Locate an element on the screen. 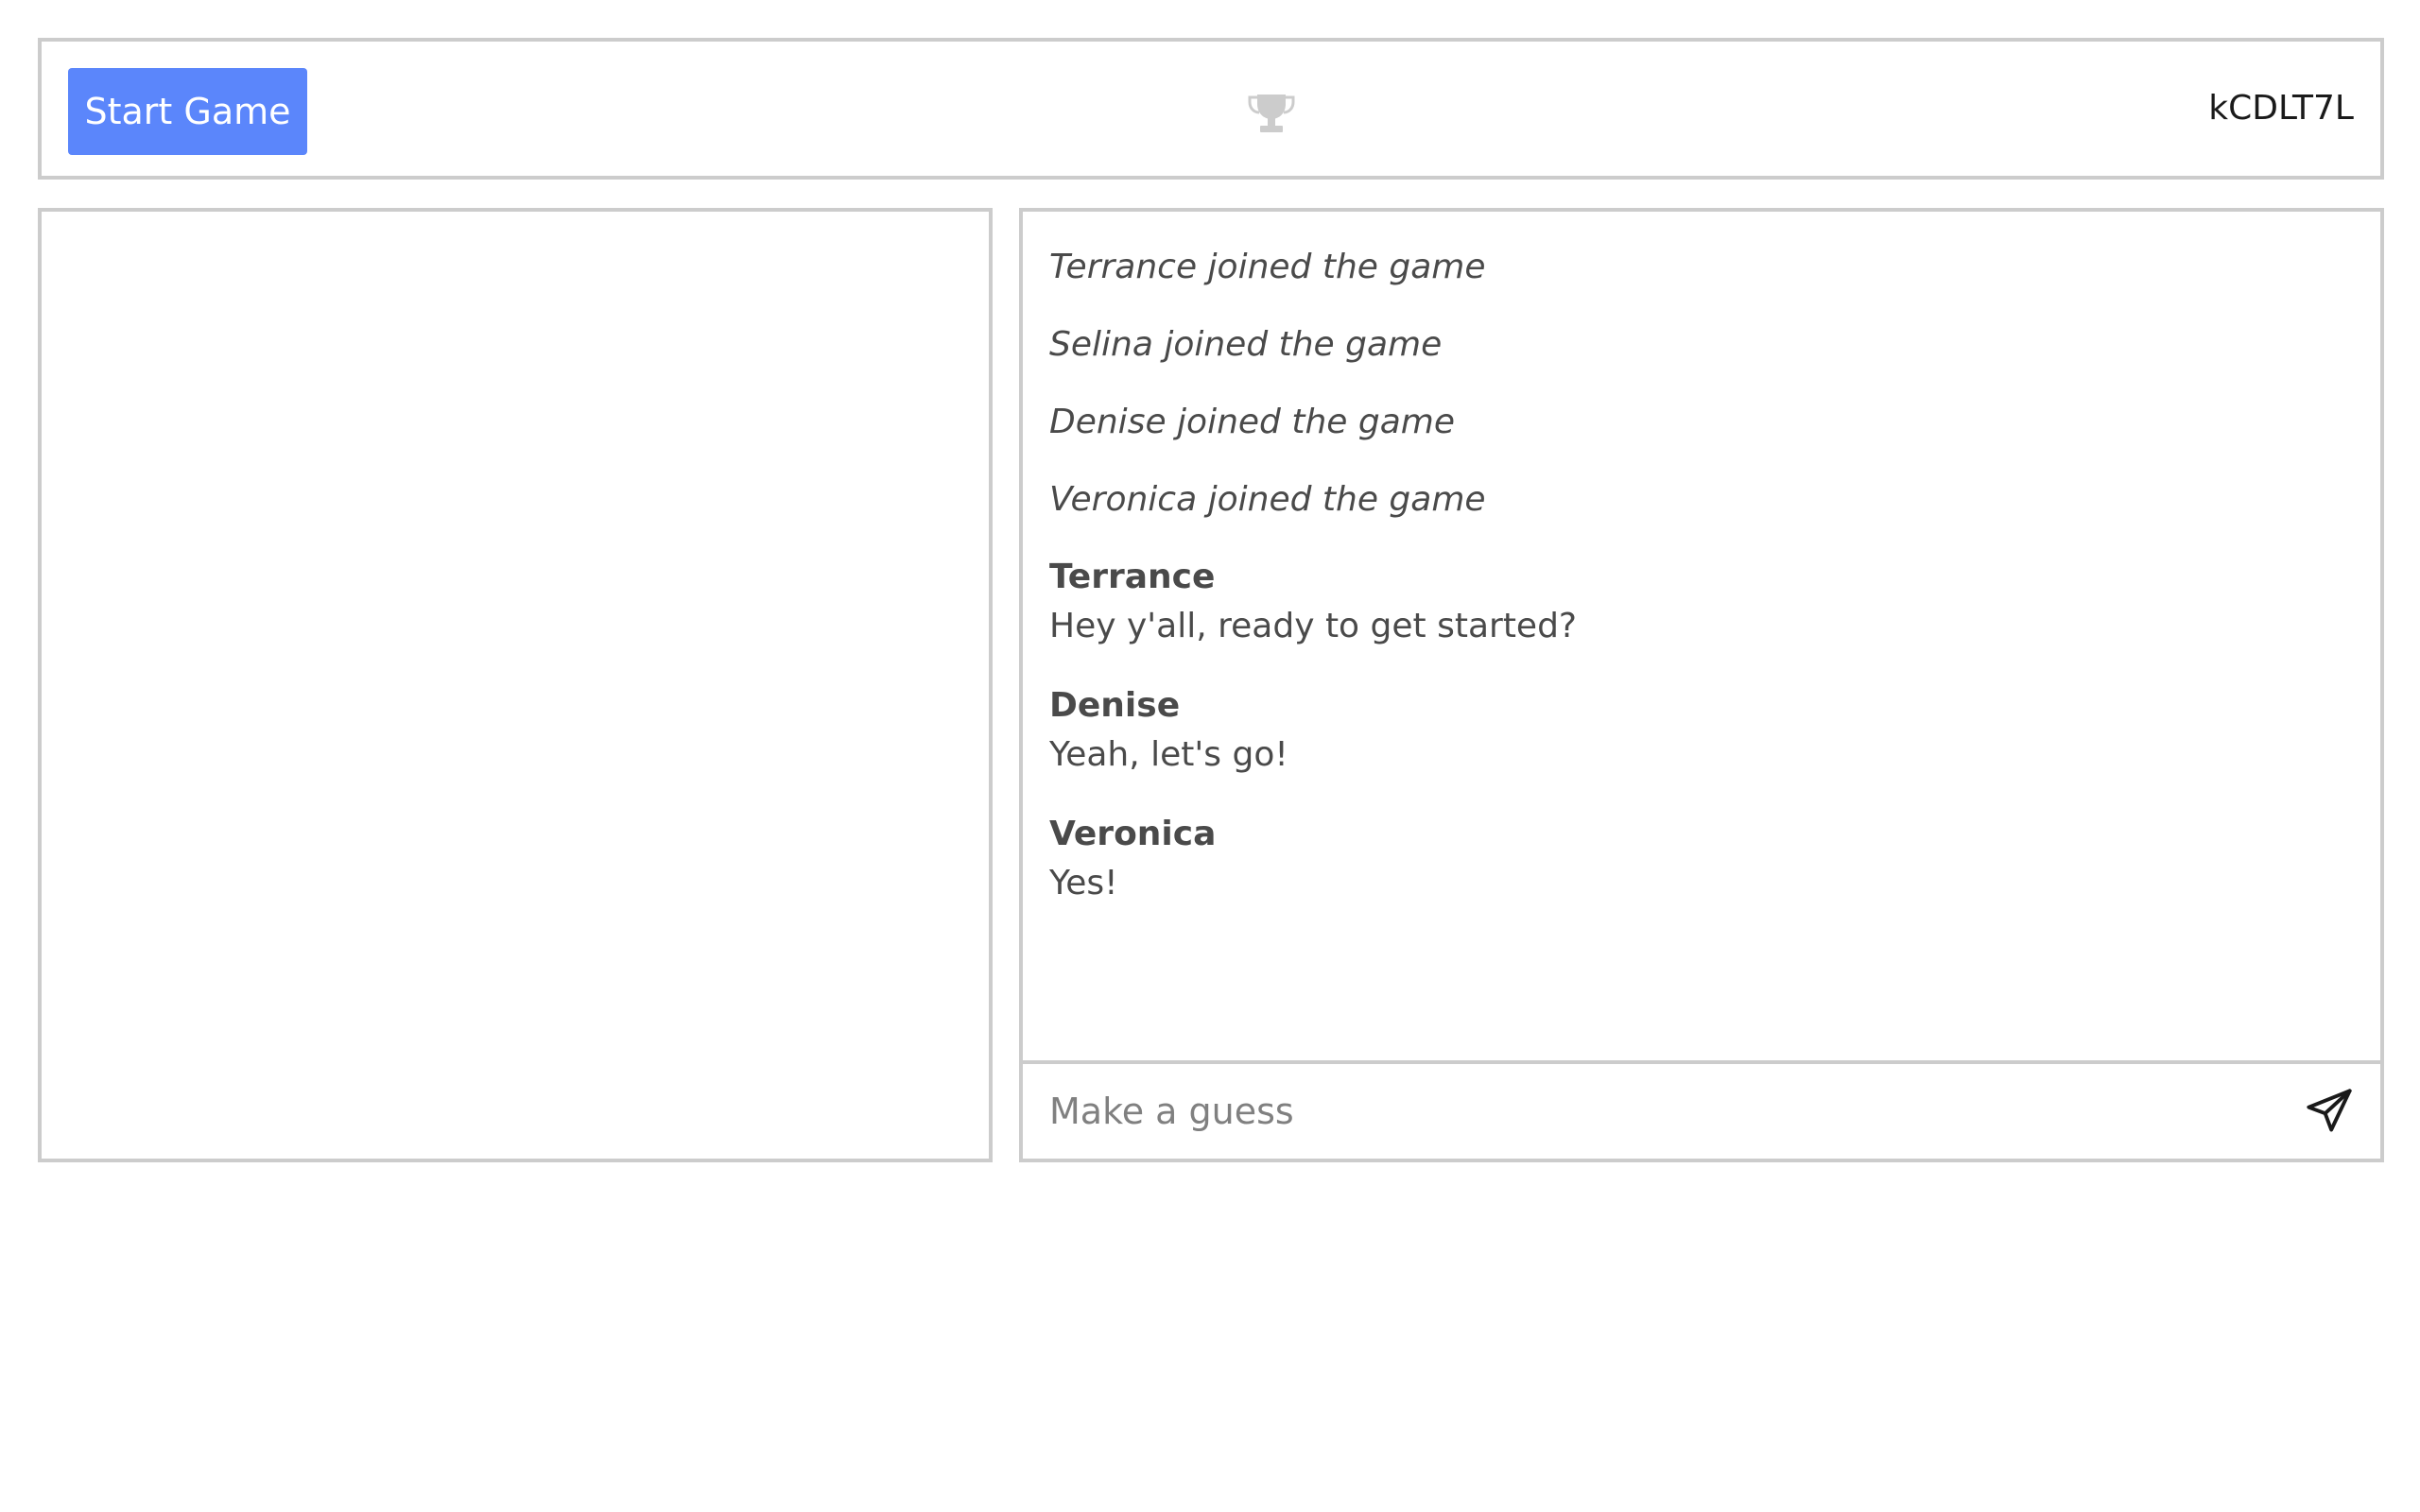  system-message: Denise joined the game is located at coordinates (1252, 422).